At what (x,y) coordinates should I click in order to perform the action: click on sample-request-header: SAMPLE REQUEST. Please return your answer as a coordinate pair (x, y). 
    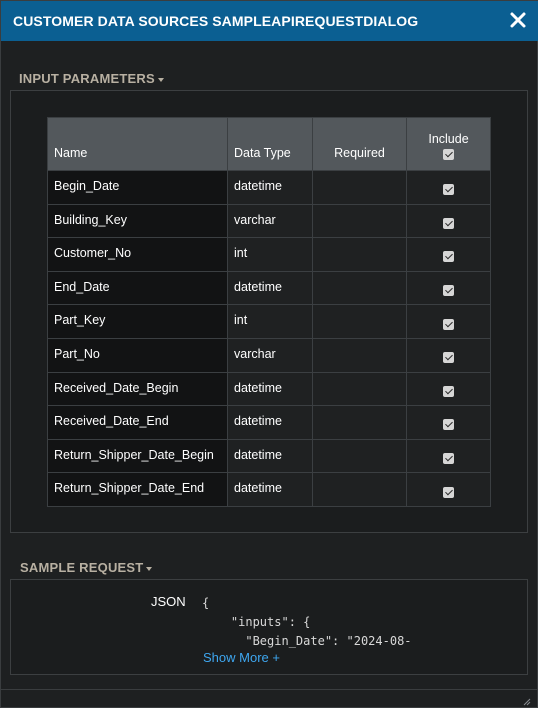
    Looking at the image, I should click on (86, 567).